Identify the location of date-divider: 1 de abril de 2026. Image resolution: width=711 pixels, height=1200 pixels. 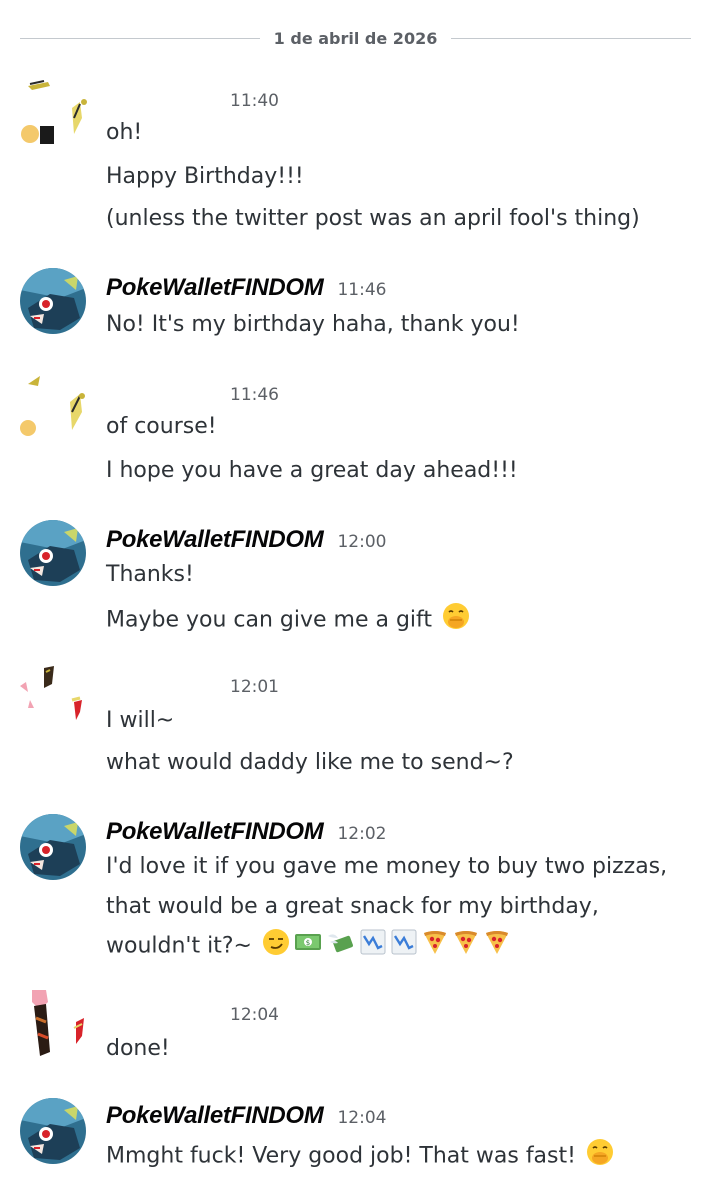
(356, 38).